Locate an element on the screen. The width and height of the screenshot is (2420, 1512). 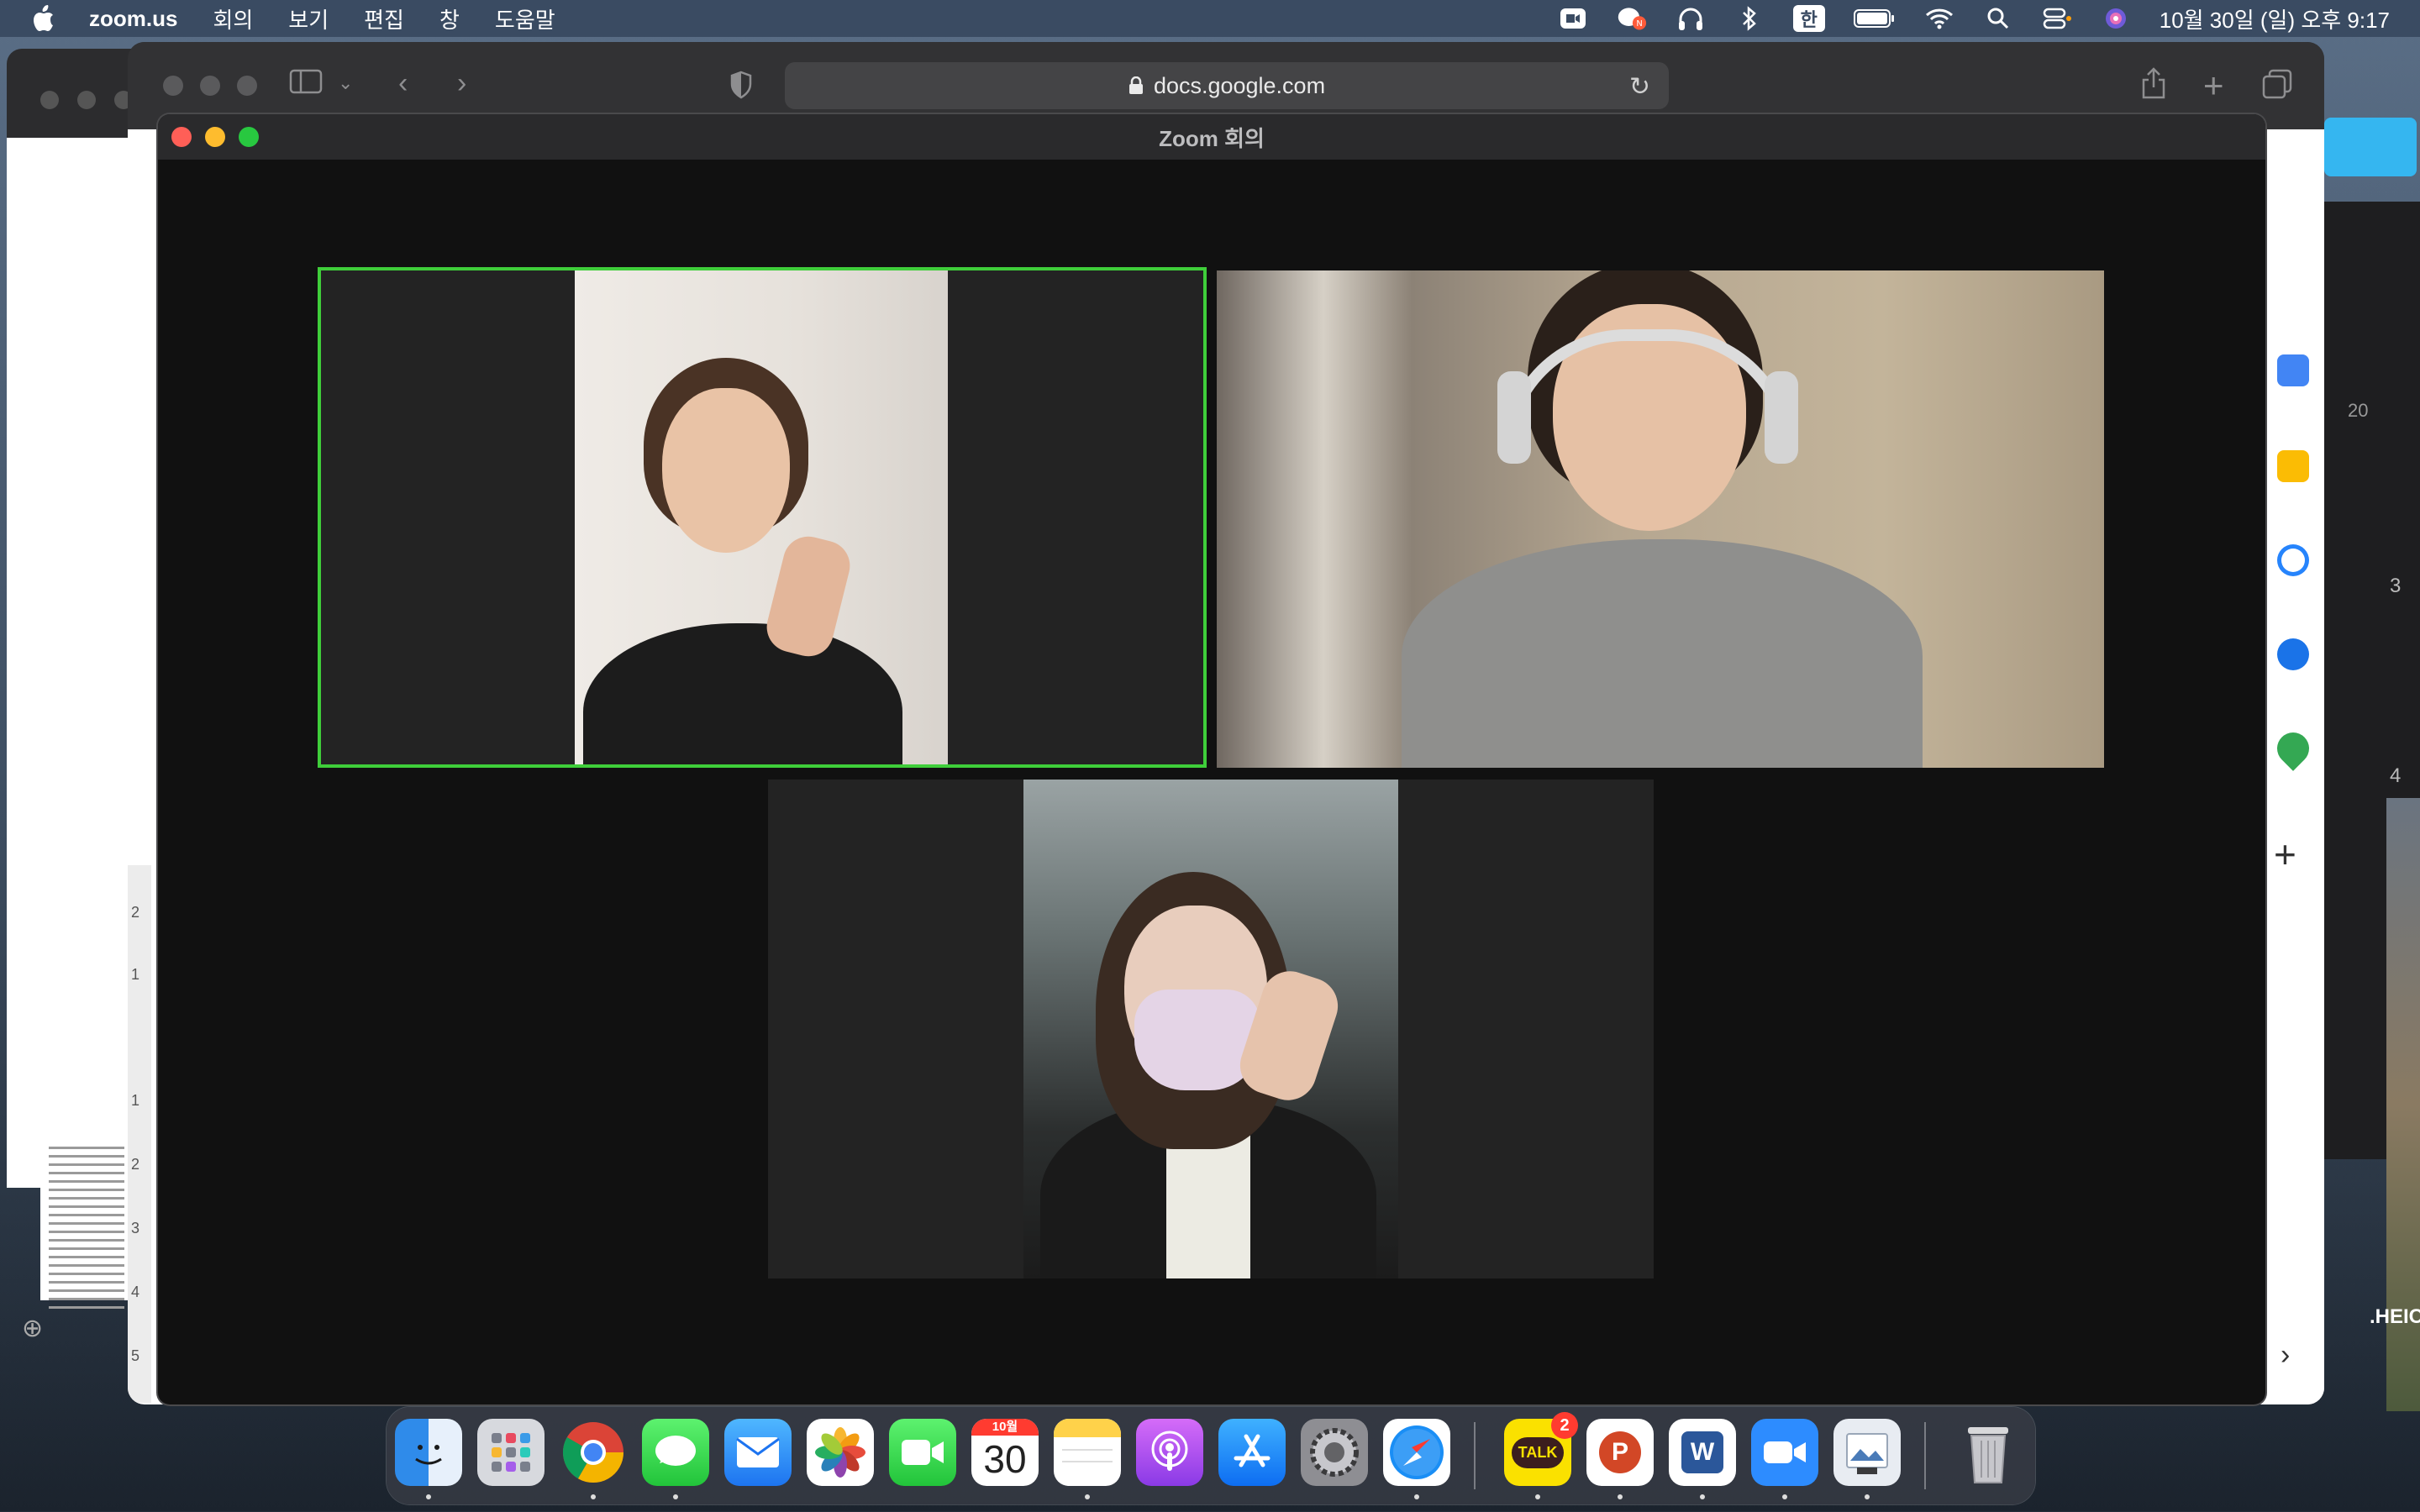
safari-icon is located at coordinates (1416, 1452).